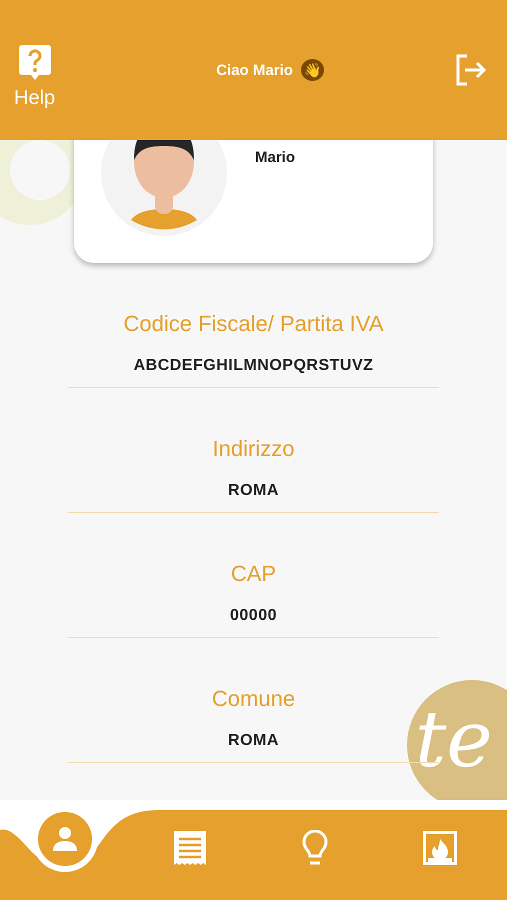 This screenshot has height=900, width=507. I want to click on help-button: Help, so click(35, 77).